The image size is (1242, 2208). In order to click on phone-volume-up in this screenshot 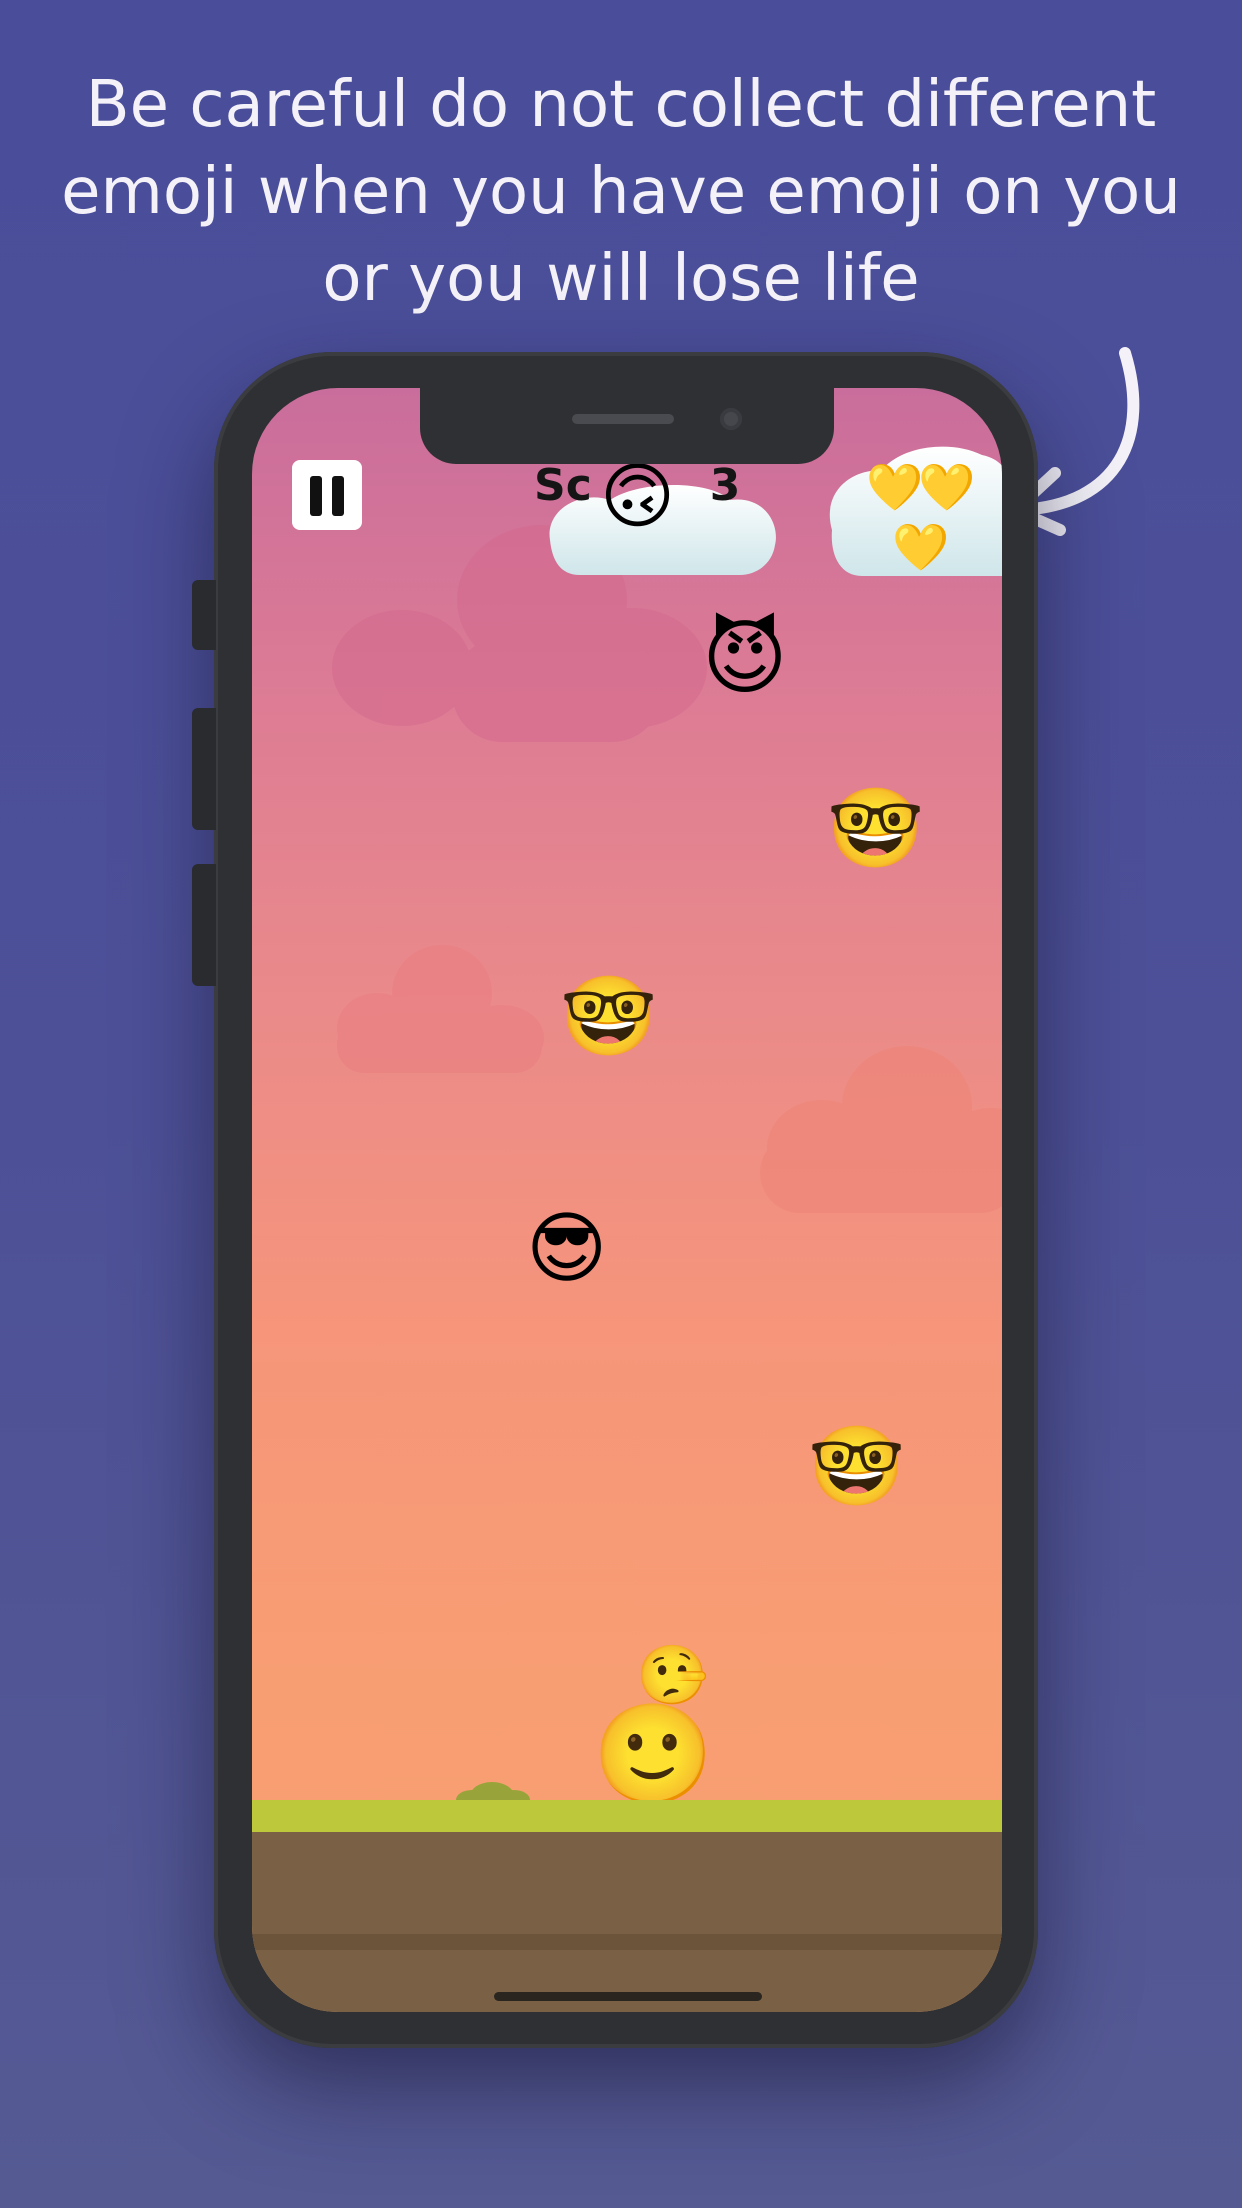, I will do `click(204, 769)`.